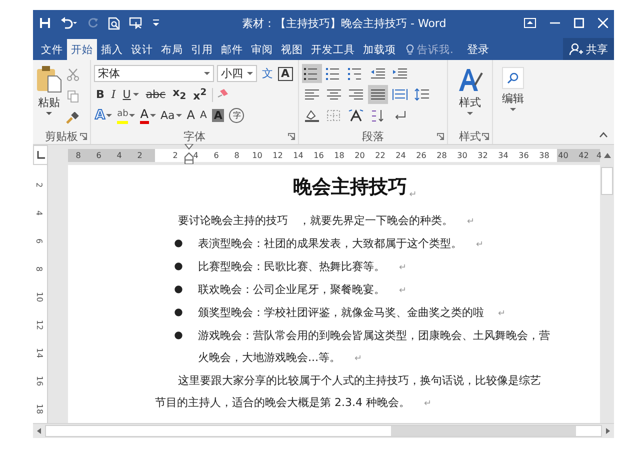  What do you see at coordinates (237, 115) in the screenshot?
I see `font-effect-button: 字` at bounding box center [237, 115].